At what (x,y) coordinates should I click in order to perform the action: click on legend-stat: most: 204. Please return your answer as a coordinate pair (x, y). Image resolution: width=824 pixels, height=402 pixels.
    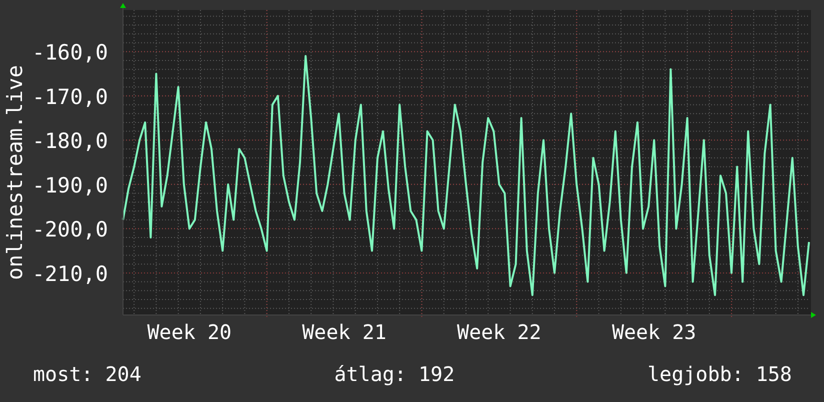
    Looking at the image, I should click on (87, 374).